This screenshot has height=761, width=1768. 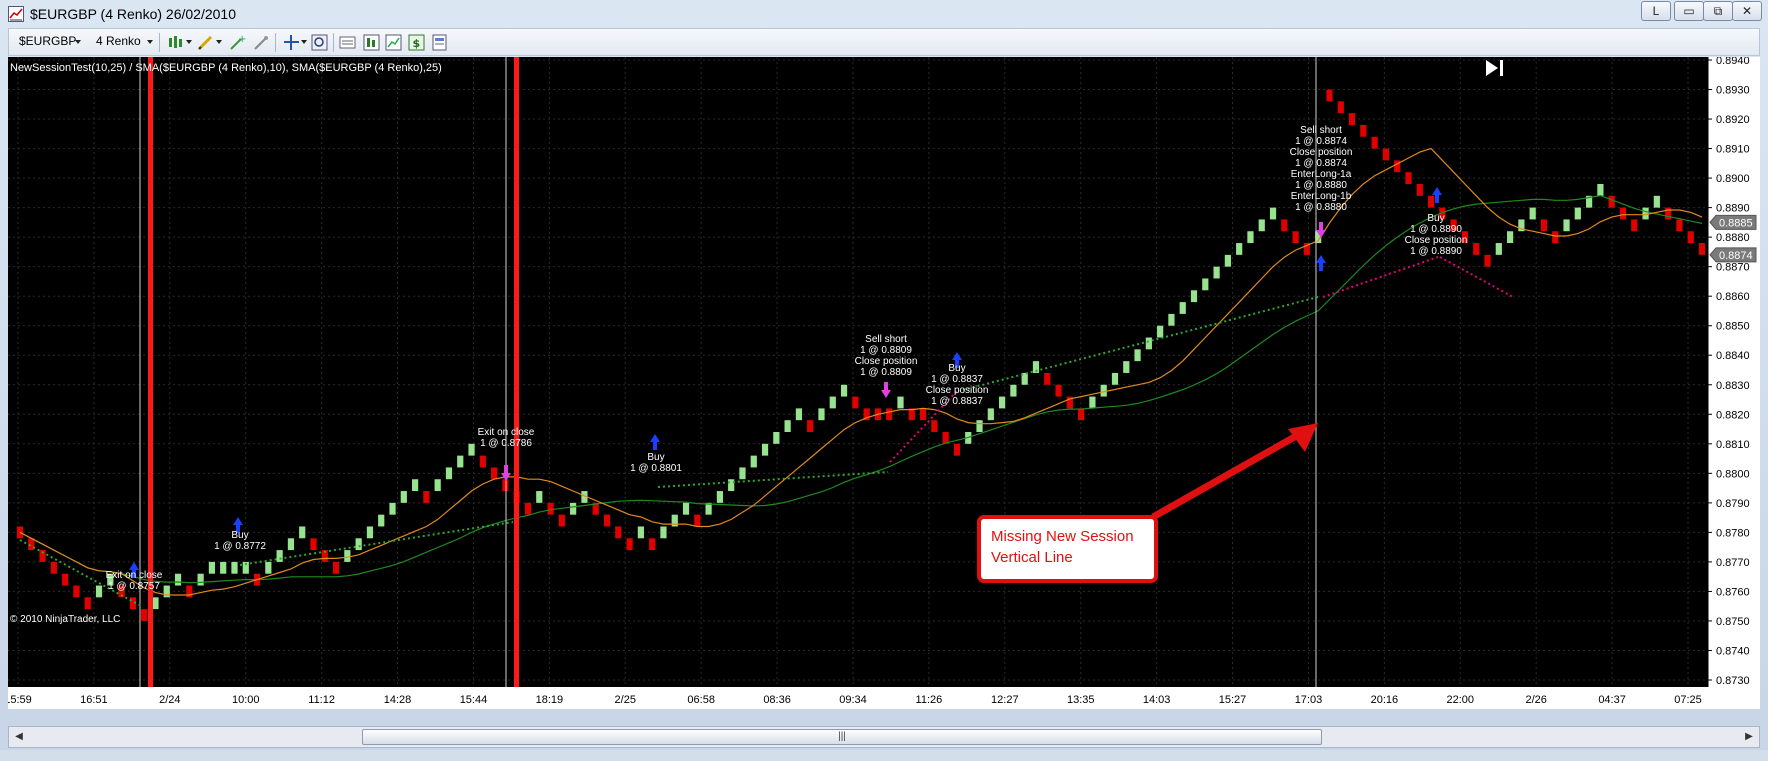 What do you see at coordinates (240, 546) in the screenshot?
I see `trade-annotation: 1 @ 0.8772` at bounding box center [240, 546].